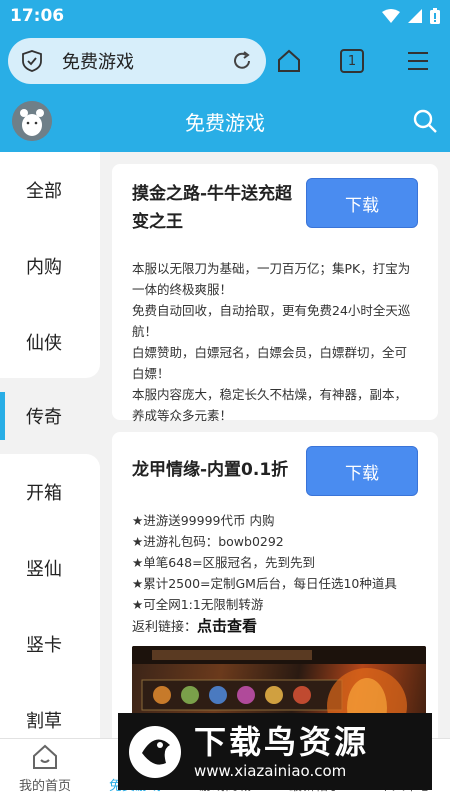 Image resolution: width=450 pixels, height=800 pixels. I want to click on sidebar-item-label: 竖仙, so click(44, 569).